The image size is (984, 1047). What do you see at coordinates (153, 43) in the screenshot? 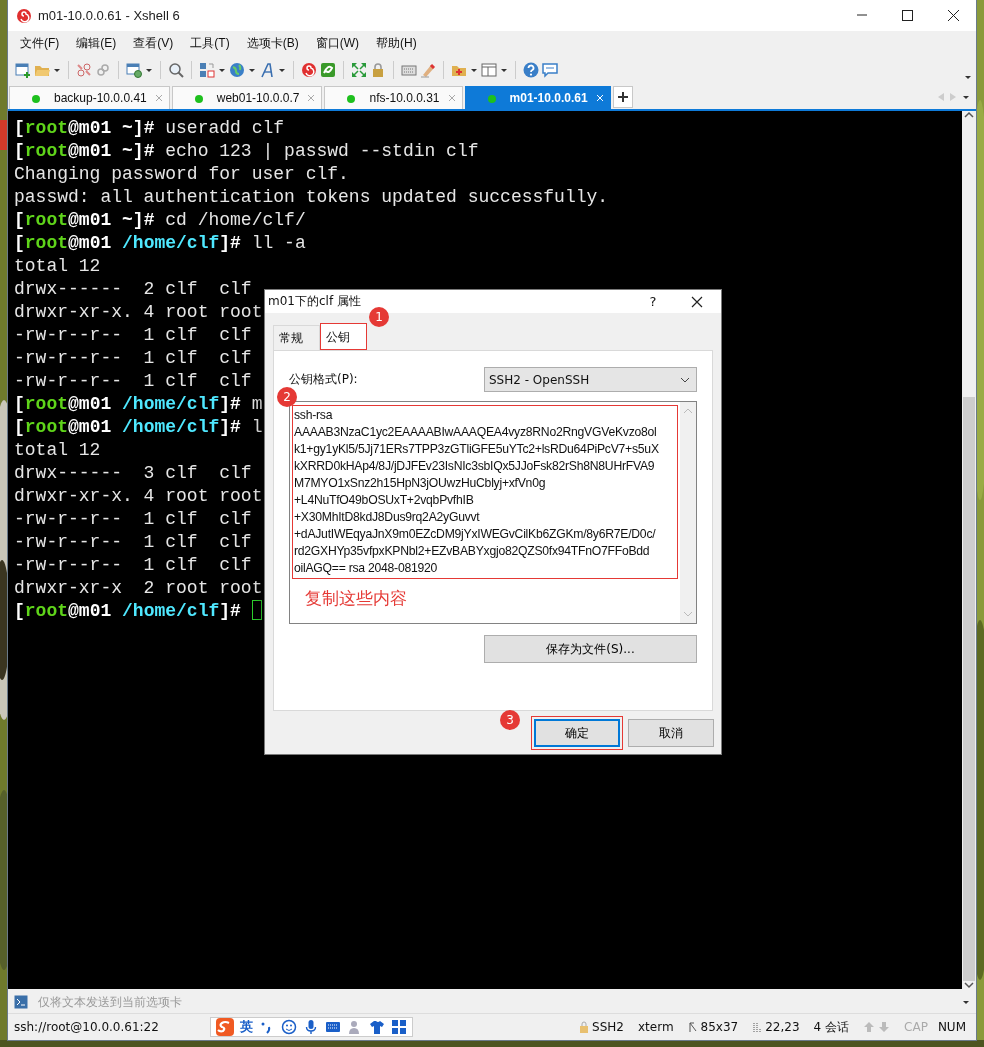
I see `menu-item: 查看(V)` at bounding box center [153, 43].